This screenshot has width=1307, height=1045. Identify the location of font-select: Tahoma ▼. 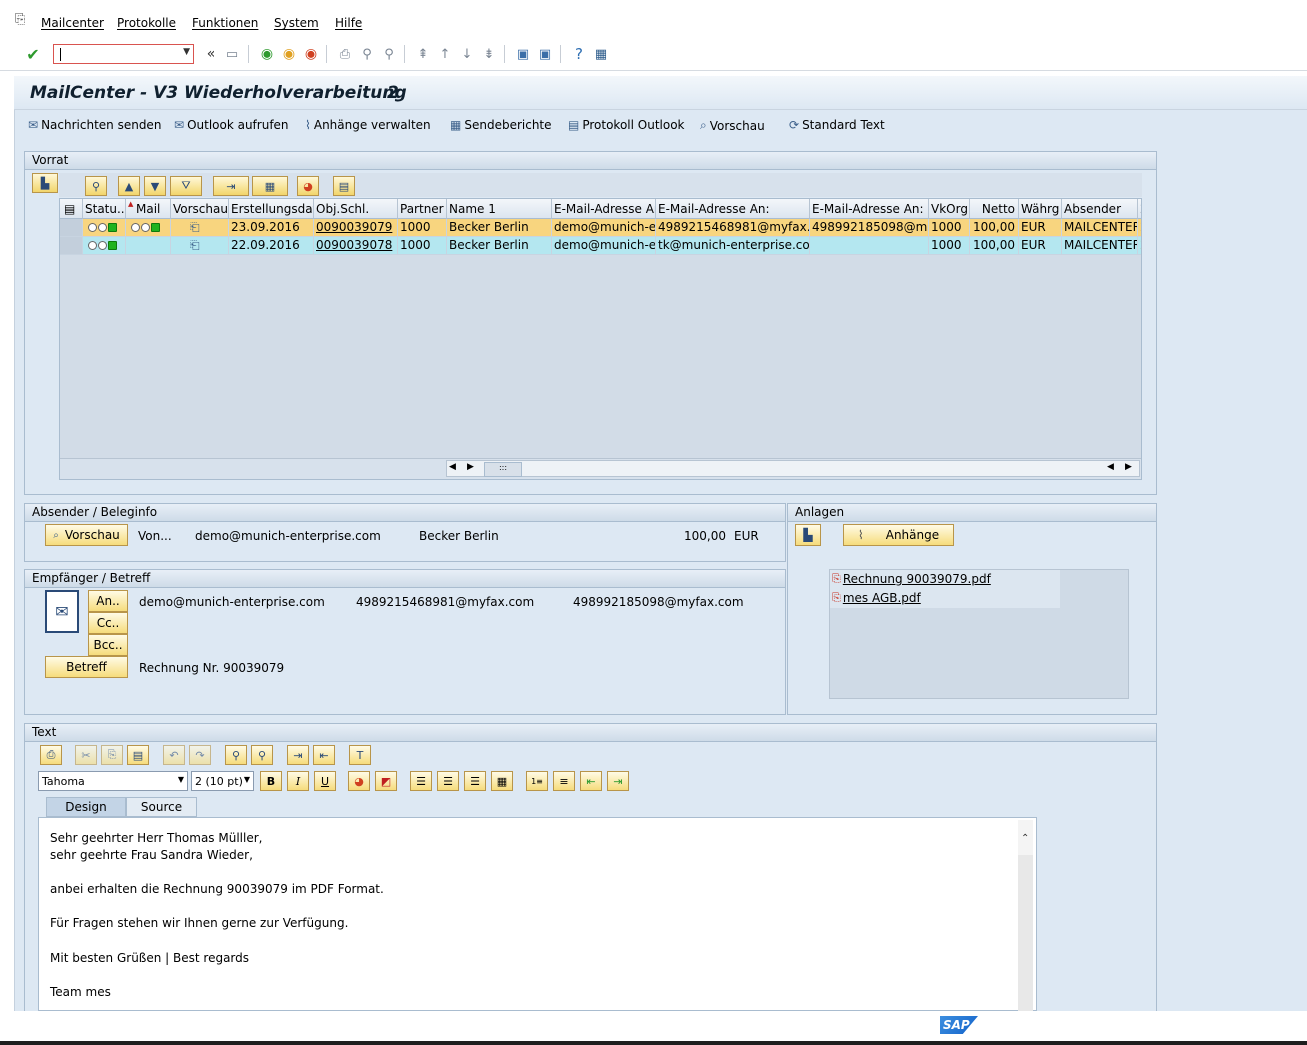
(113, 781).